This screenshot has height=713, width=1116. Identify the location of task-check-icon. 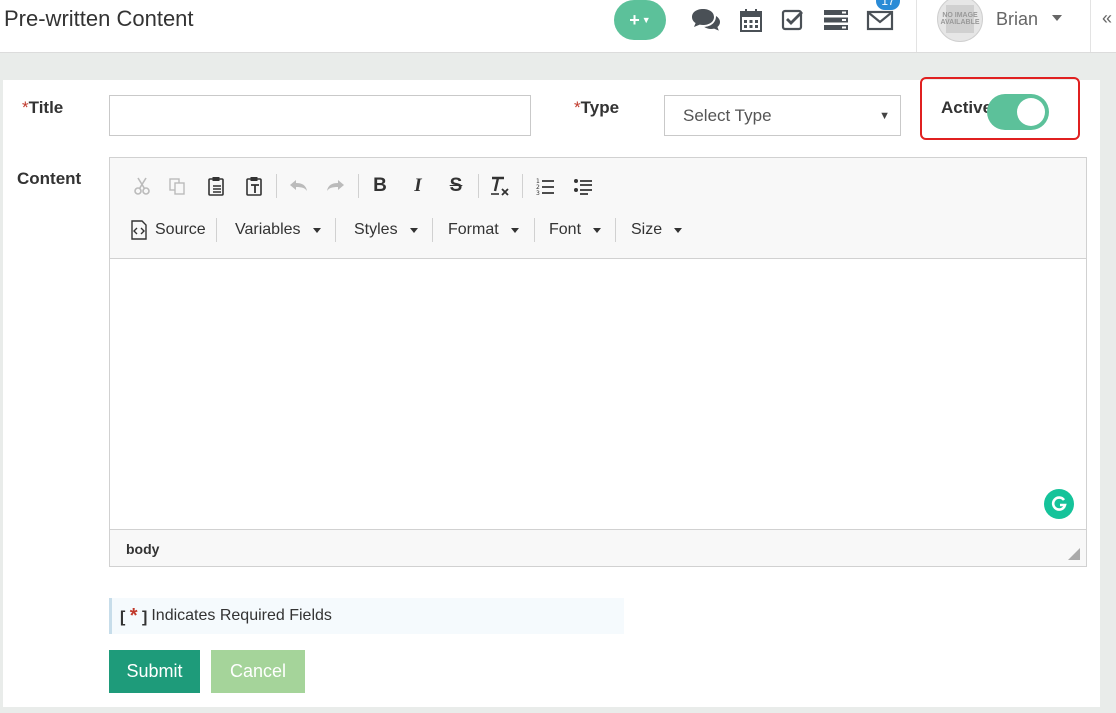
(793, 20).